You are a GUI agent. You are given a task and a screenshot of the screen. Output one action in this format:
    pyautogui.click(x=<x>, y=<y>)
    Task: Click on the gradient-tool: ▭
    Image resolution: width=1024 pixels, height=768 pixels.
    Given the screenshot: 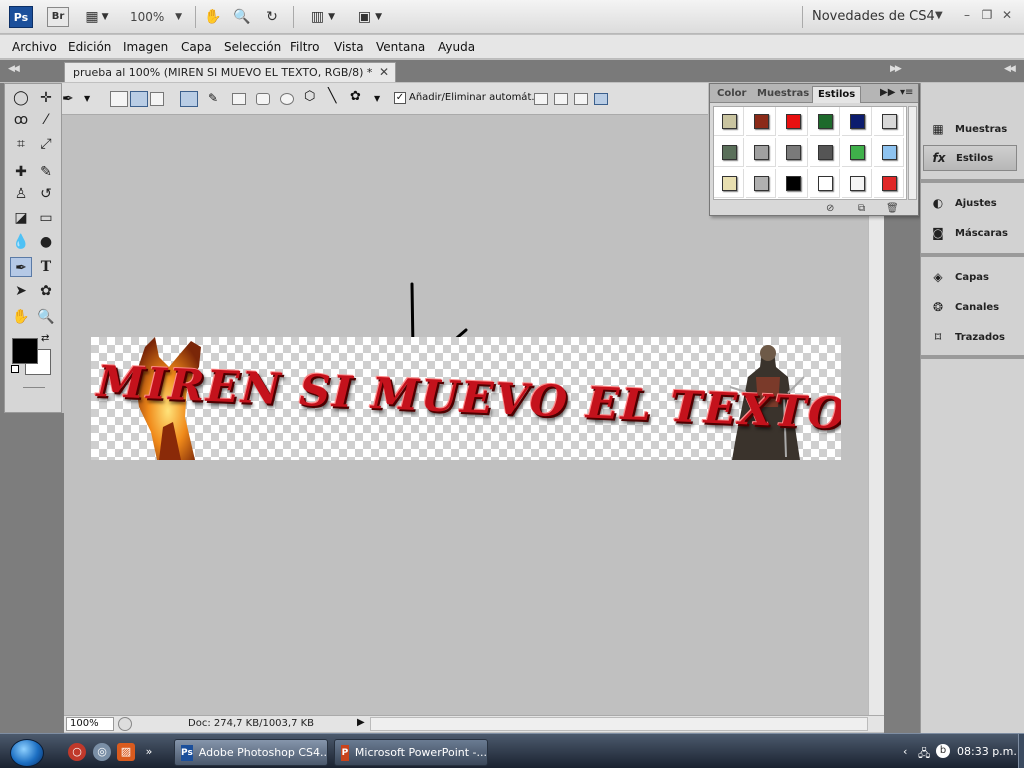 What is the action you would take?
    pyautogui.click(x=46, y=218)
    